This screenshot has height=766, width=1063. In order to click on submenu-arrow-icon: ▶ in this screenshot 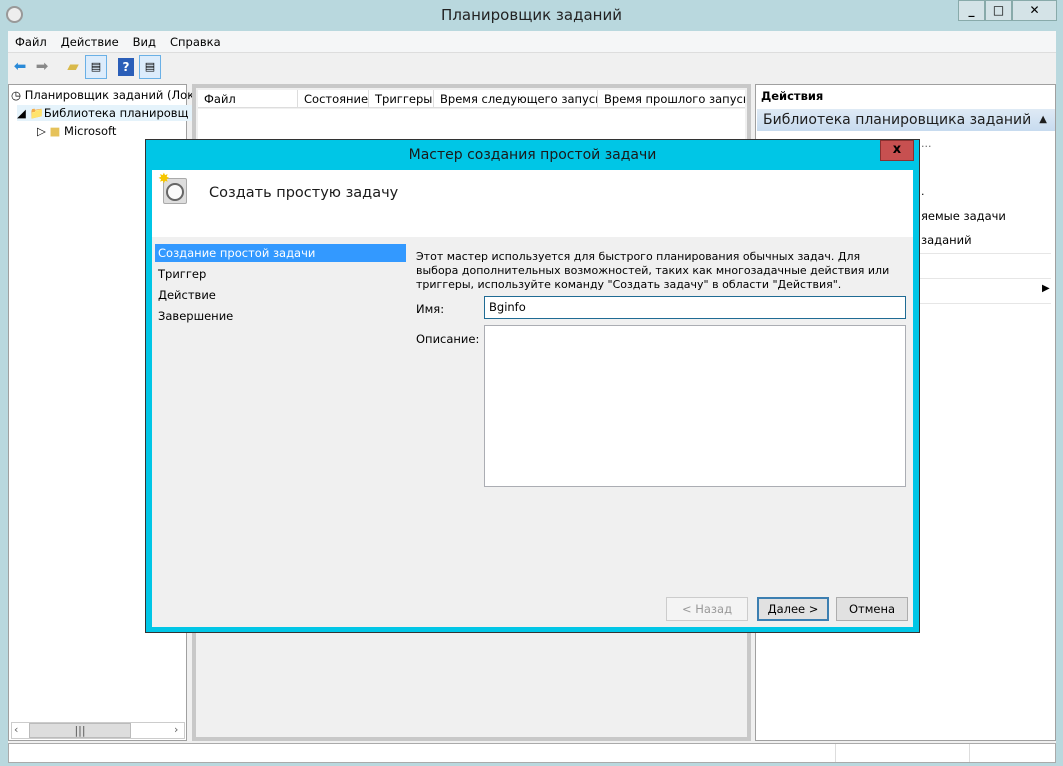, I will do `click(1046, 288)`.